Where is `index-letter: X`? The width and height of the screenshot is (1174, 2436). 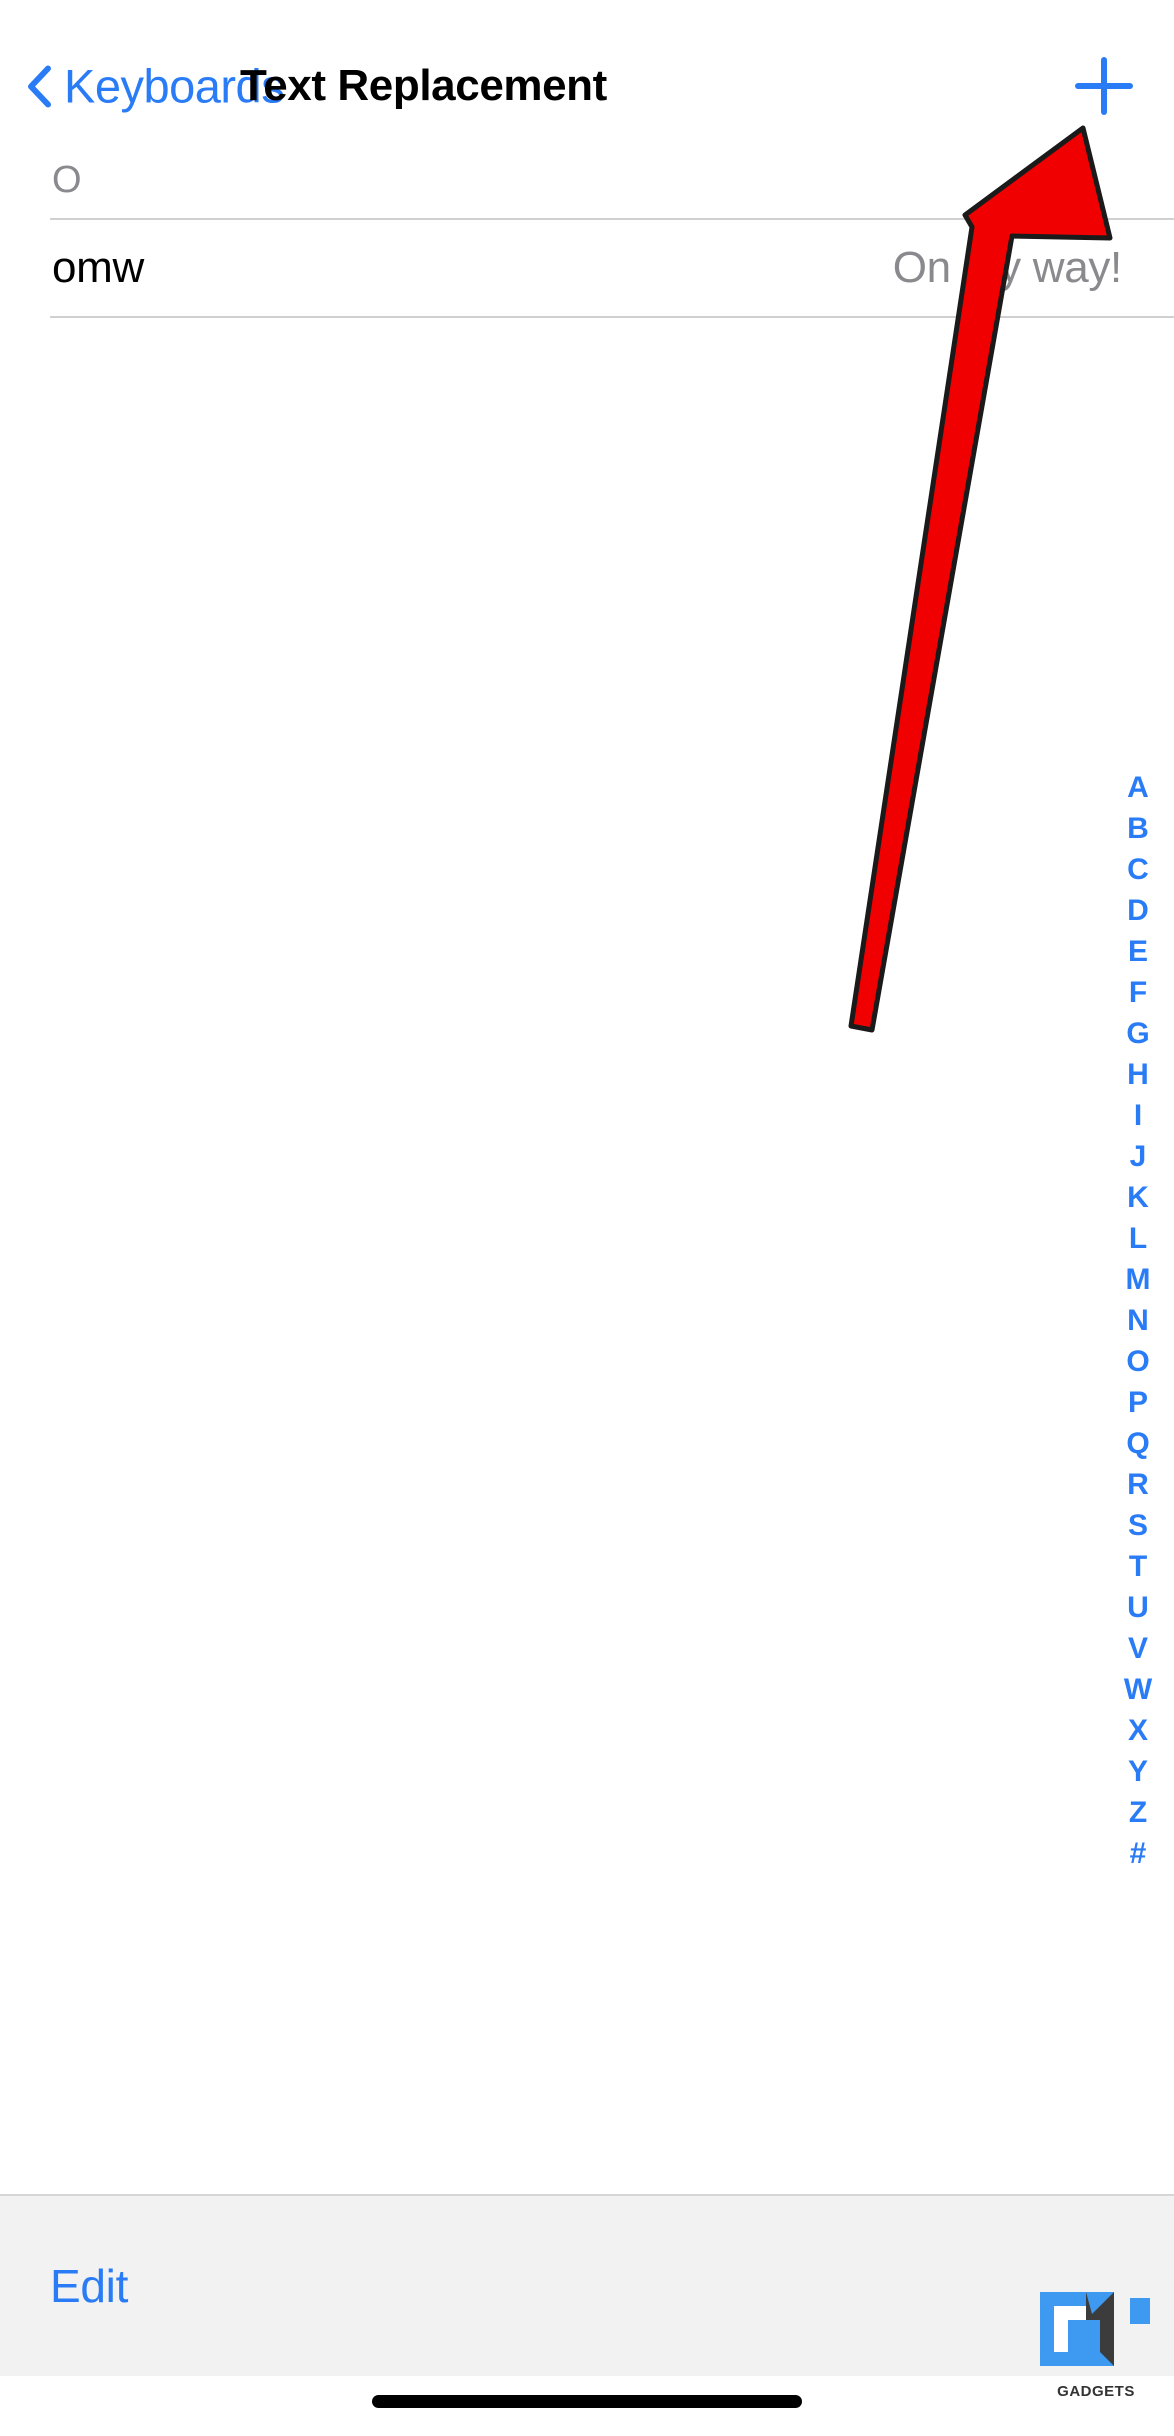 index-letter: X is located at coordinates (1138, 1730).